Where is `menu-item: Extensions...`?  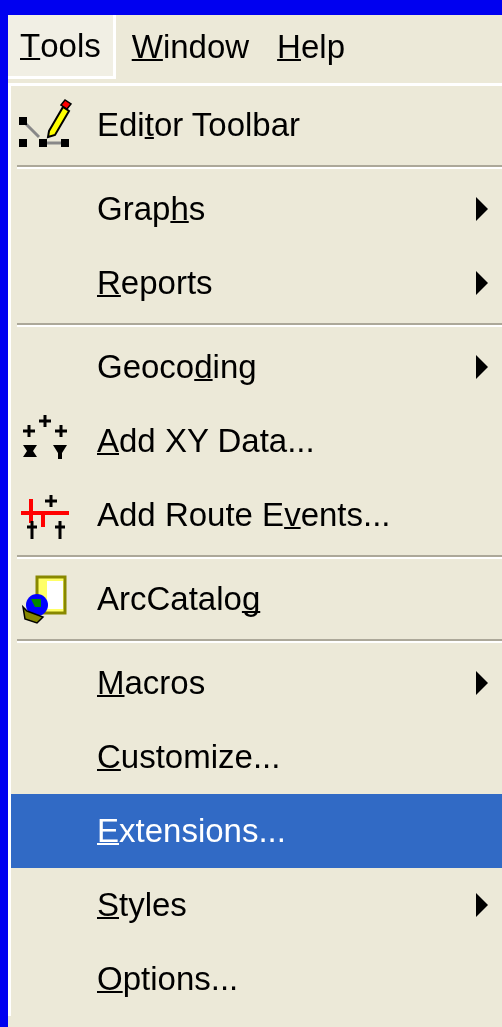 menu-item: Extensions... is located at coordinates (256, 831).